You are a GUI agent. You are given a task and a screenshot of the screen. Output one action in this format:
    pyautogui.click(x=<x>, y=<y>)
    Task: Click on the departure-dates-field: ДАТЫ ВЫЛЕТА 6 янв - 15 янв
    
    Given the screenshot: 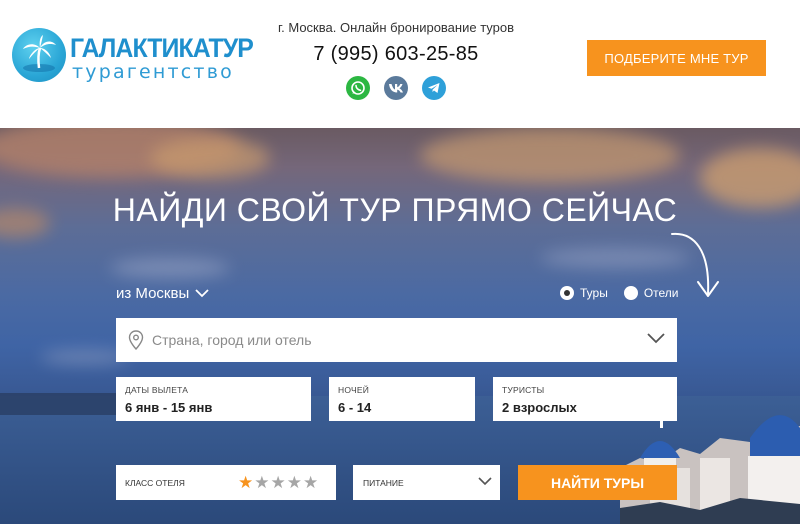 What is the action you would take?
    pyautogui.click(x=213, y=399)
    